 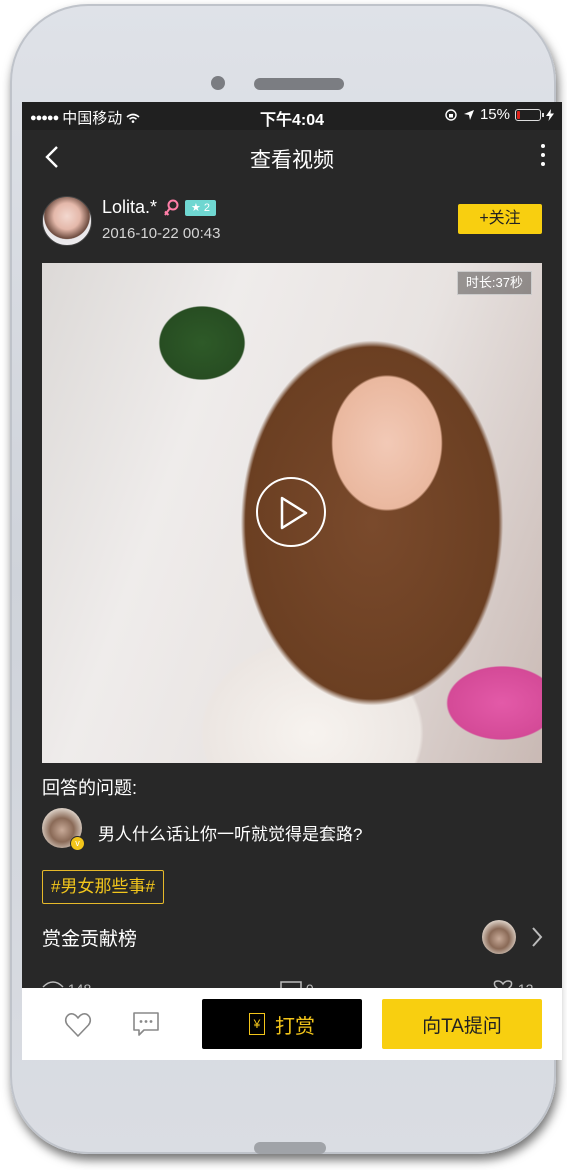 I want to click on reward-label: 打赏, so click(x=295, y=1026).